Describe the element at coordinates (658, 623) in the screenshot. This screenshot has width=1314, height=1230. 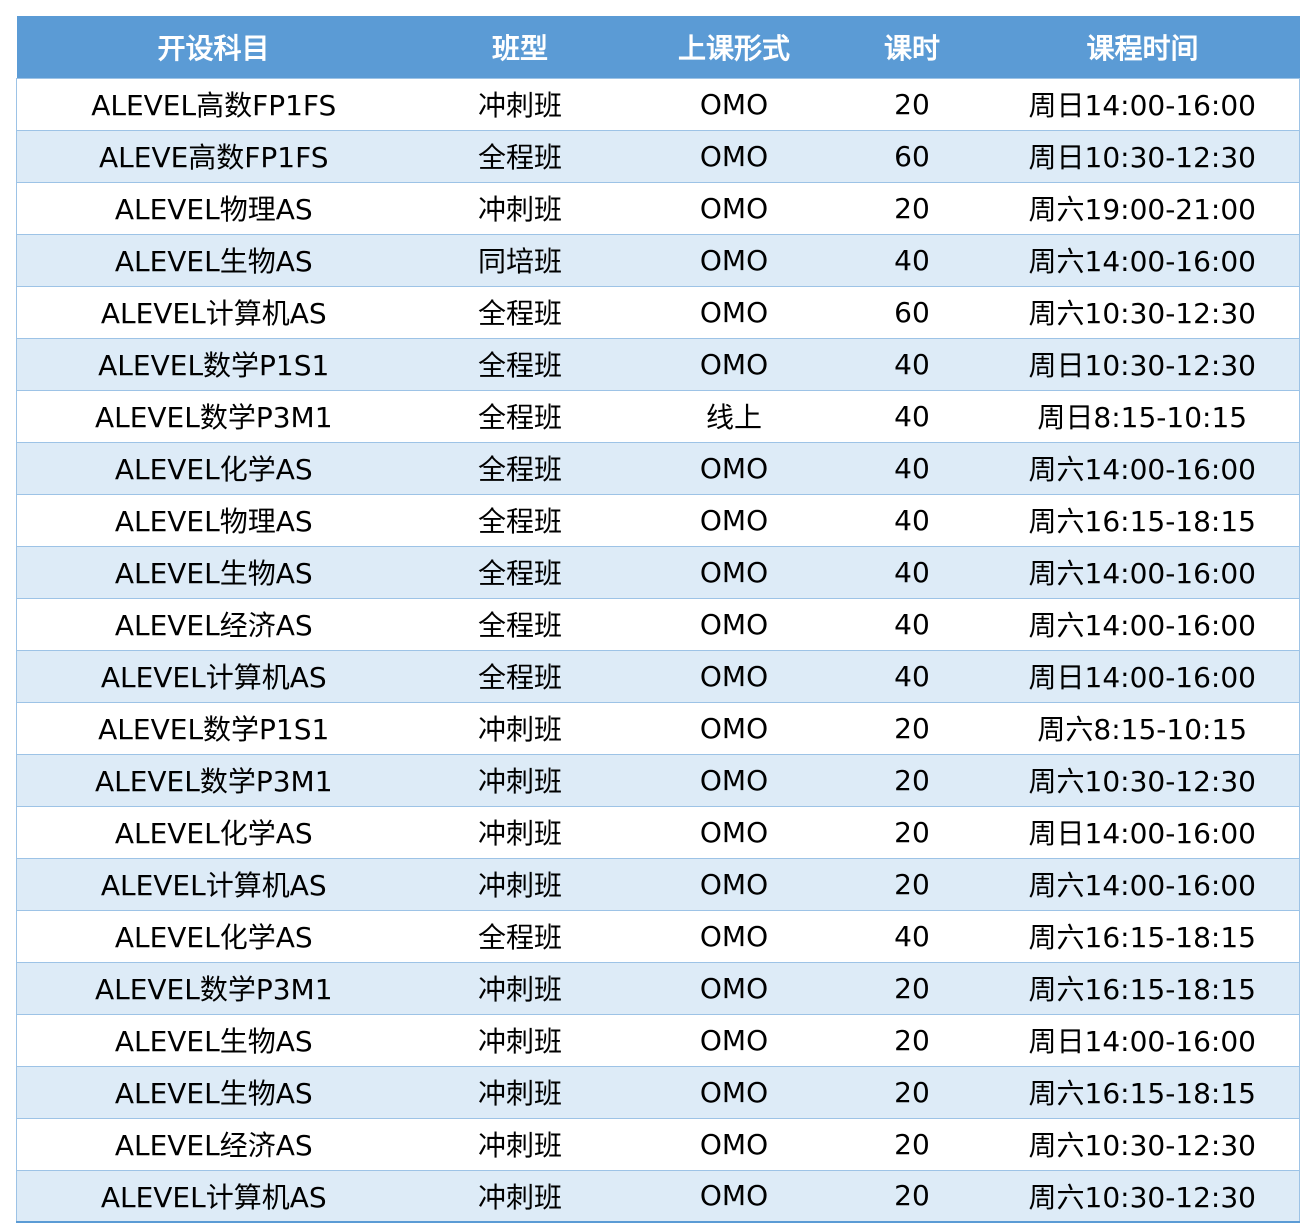
I see `table-row: ALEVEL经济AS 全程班 OMO 40 周六14:00-16:00` at that location.